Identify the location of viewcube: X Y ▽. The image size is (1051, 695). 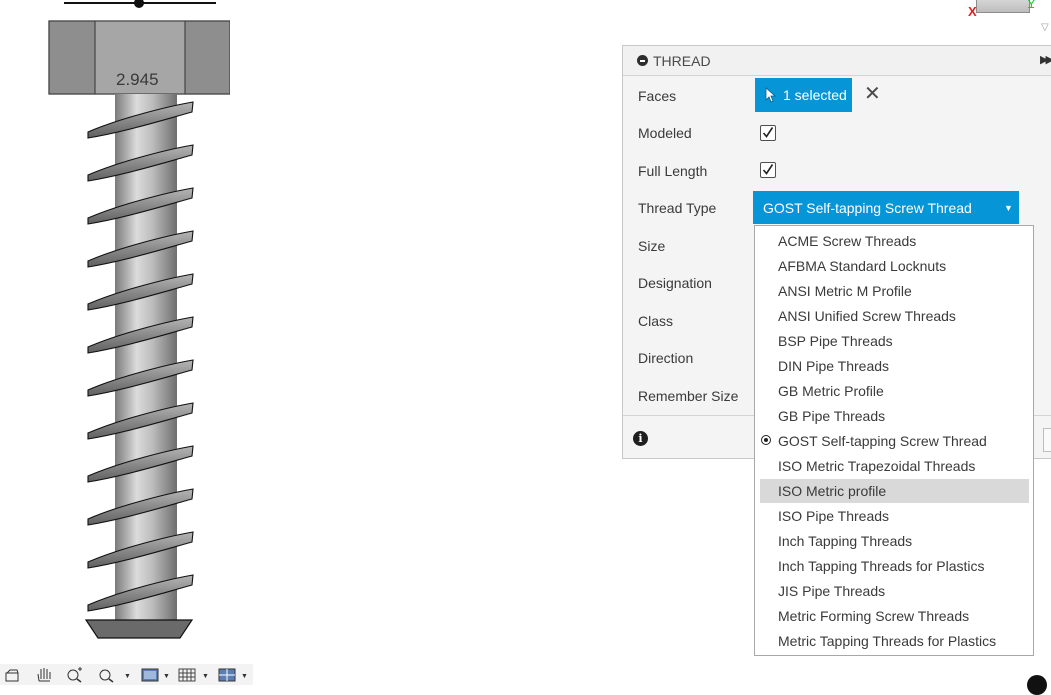
(1009, 20).